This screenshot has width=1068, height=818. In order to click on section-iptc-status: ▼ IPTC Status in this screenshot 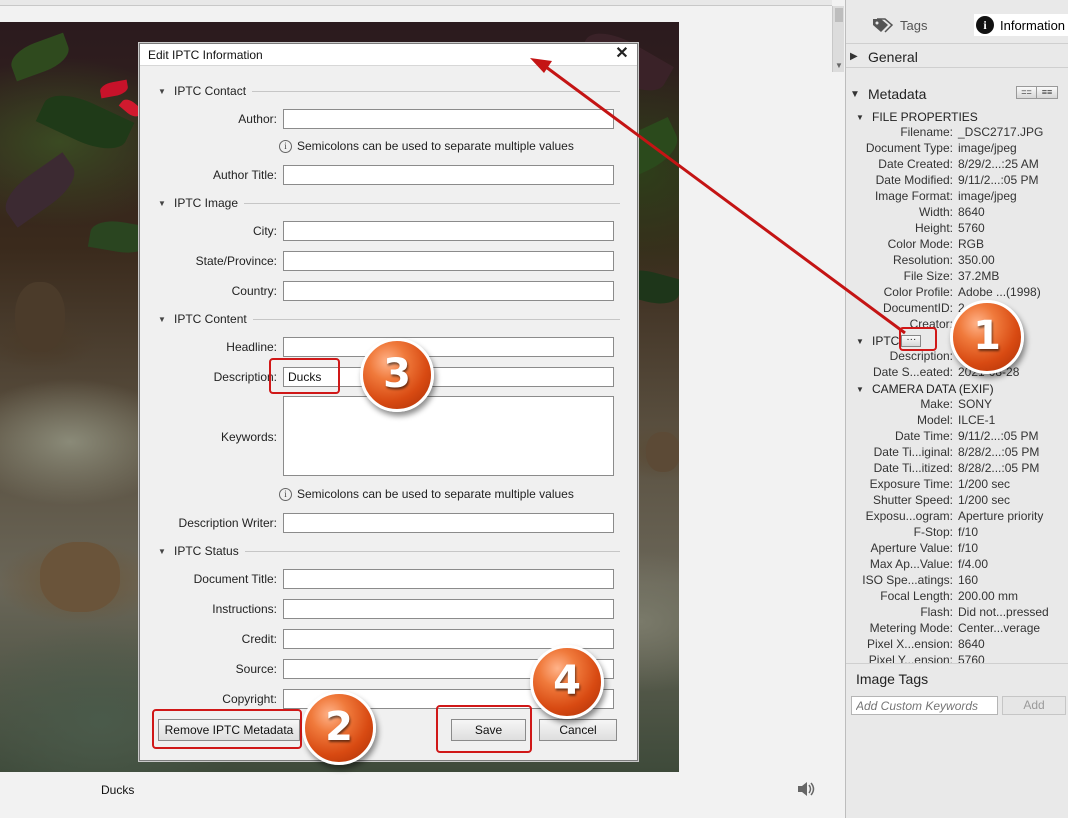, I will do `click(389, 551)`.